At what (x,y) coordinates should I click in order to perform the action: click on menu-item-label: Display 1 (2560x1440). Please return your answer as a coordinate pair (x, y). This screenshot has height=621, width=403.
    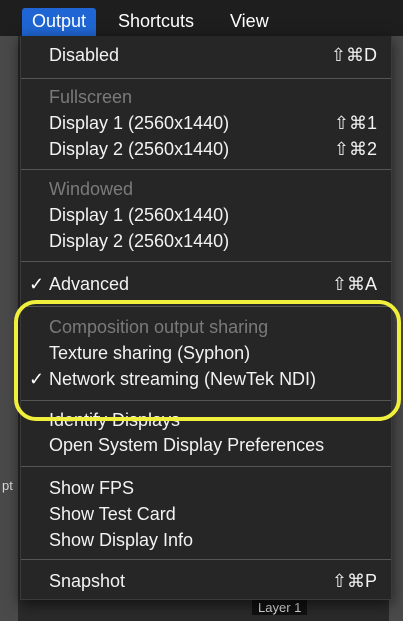
    Looking at the image, I should click on (139, 123).